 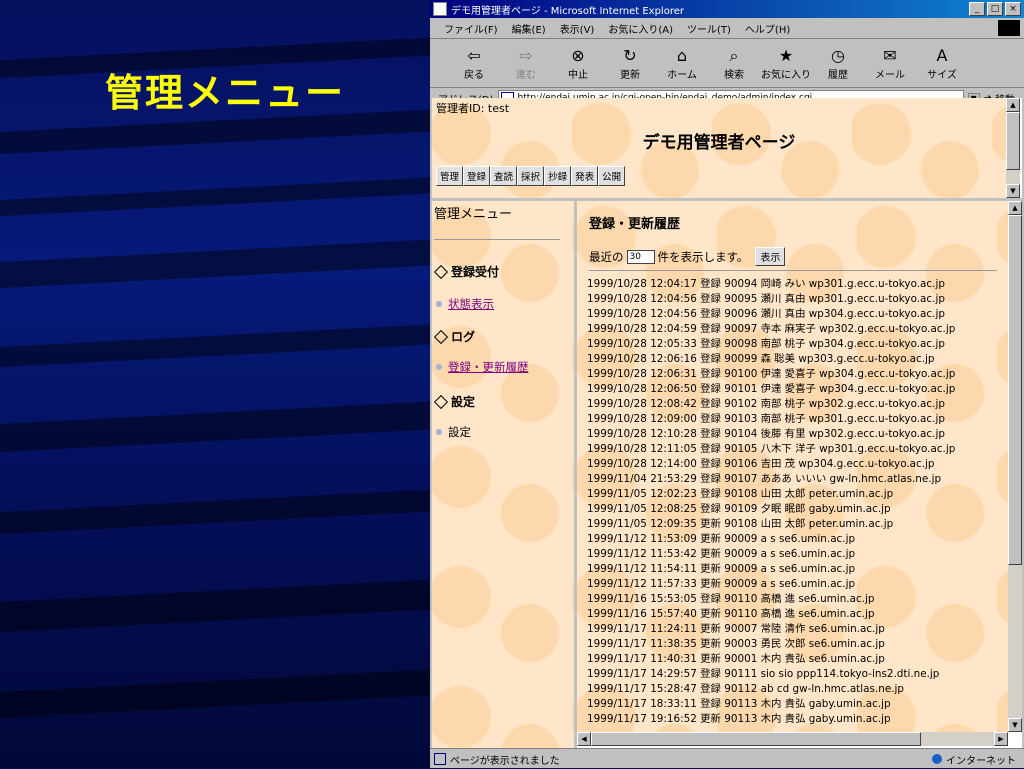 I want to click on log-title: 登録・更新履歴, so click(x=635, y=224).